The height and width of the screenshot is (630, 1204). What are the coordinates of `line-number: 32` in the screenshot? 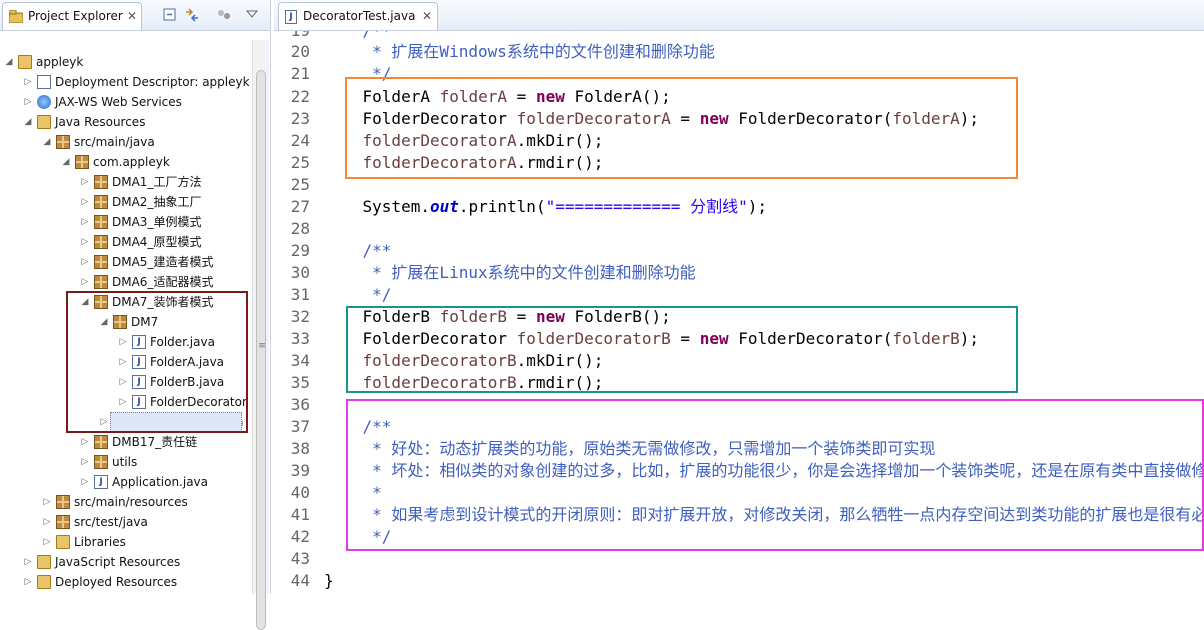 It's located at (300, 316).